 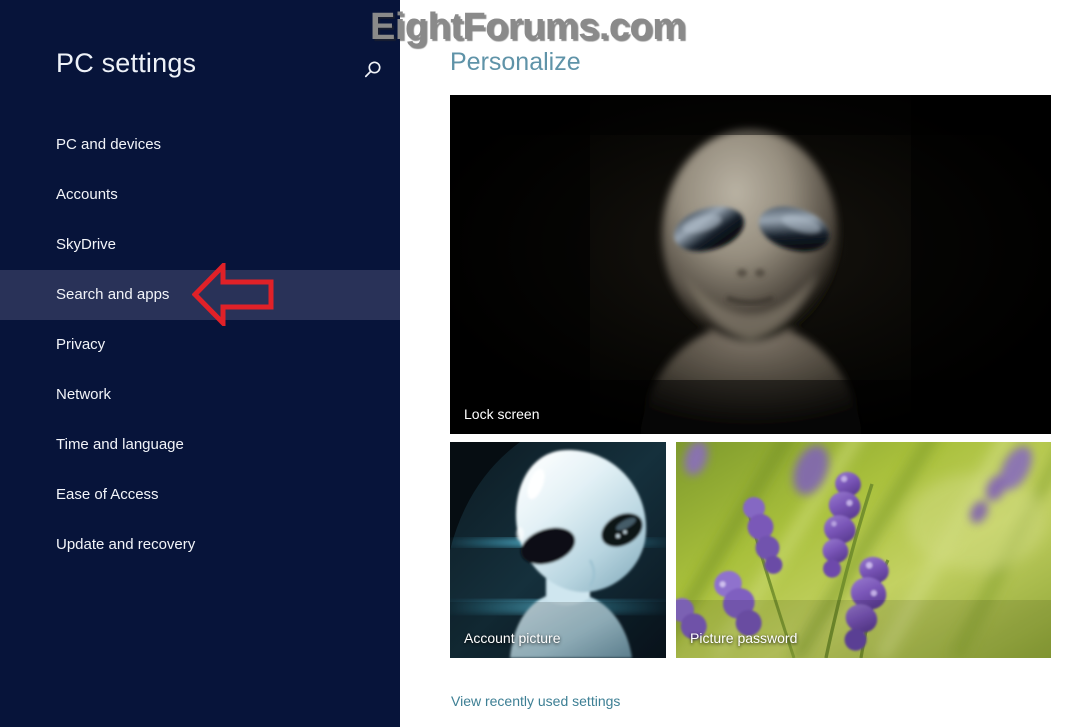 What do you see at coordinates (200, 495) in the screenshot?
I see `sidebar-item-ease-of-access: Ease of Access` at bounding box center [200, 495].